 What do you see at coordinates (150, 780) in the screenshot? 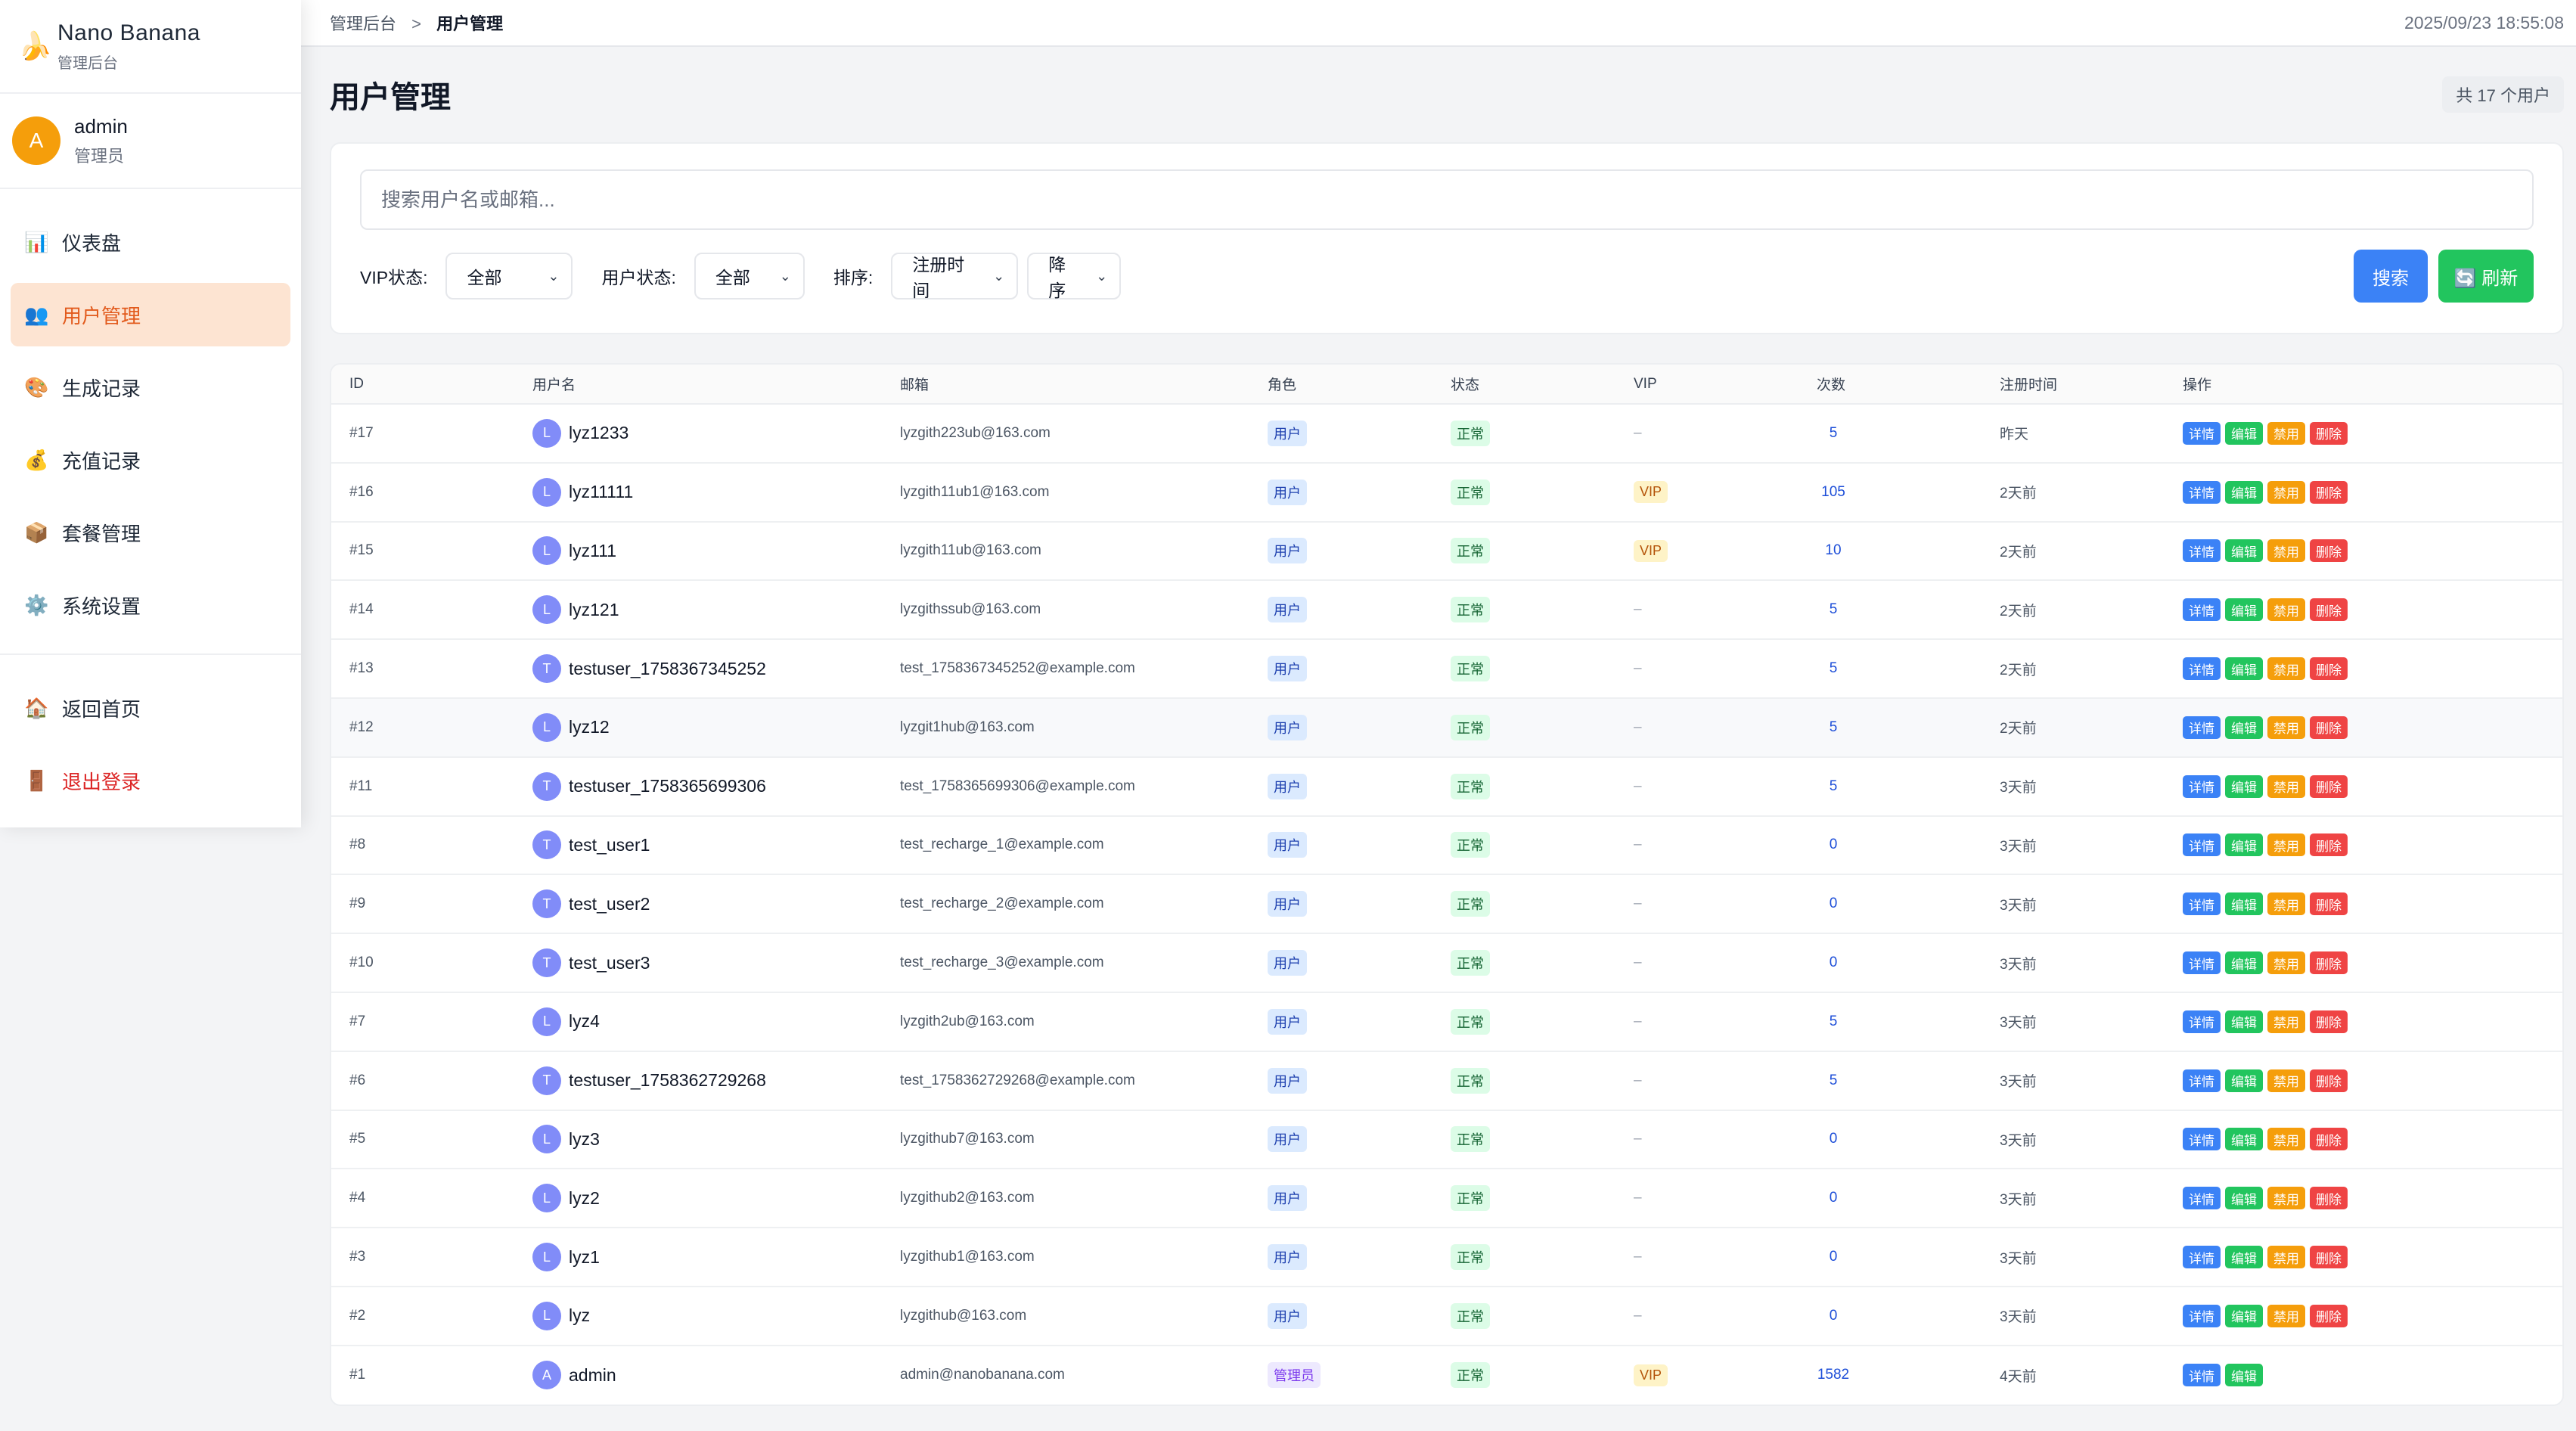
I see `sidebar-item-logout: 🚪 退出登录` at bounding box center [150, 780].